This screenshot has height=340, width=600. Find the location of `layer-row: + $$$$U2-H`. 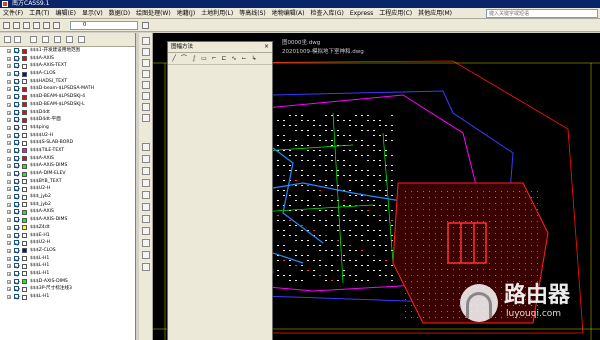

layer-row: + $$$$U2-H is located at coordinates (67, 136).